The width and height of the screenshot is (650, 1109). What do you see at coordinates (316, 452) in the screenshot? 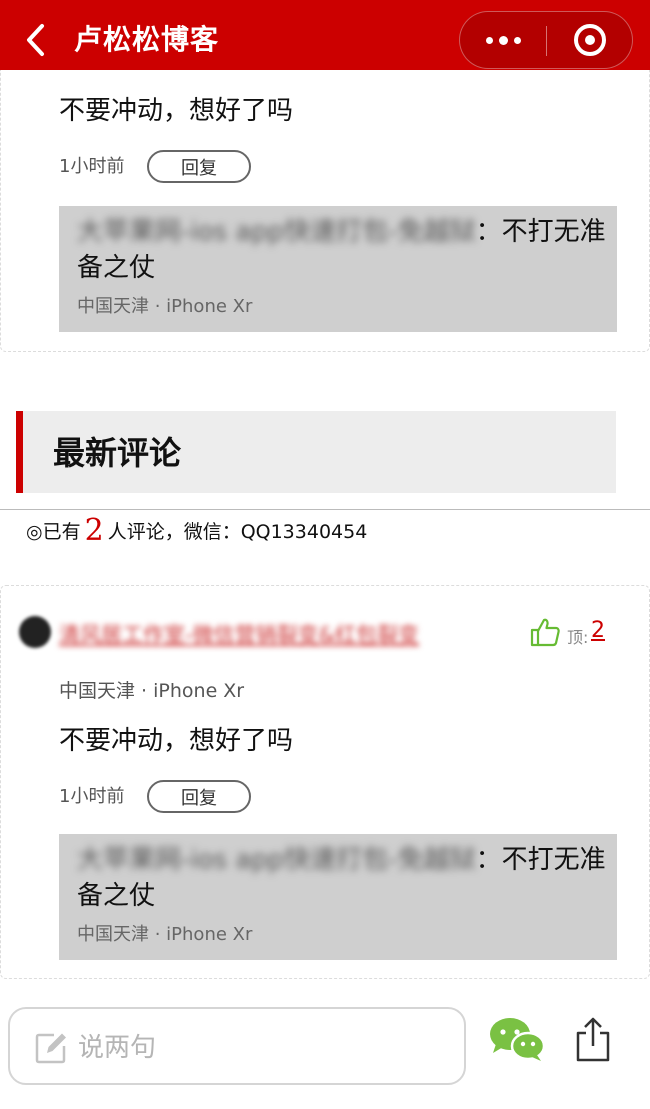
I see `latest-comments-header: 最新评论` at bounding box center [316, 452].